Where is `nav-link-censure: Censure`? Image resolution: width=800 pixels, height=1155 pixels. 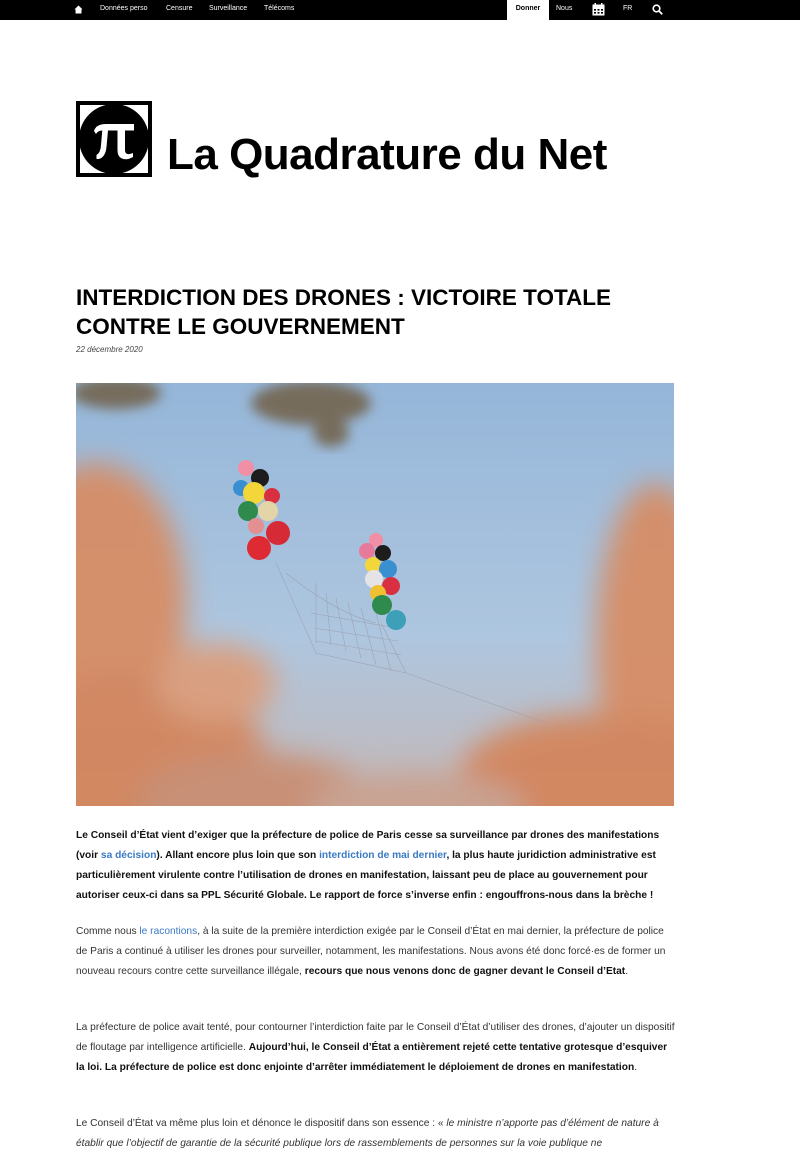
nav-link-censure: Censure is located at coordinates (179, 10).